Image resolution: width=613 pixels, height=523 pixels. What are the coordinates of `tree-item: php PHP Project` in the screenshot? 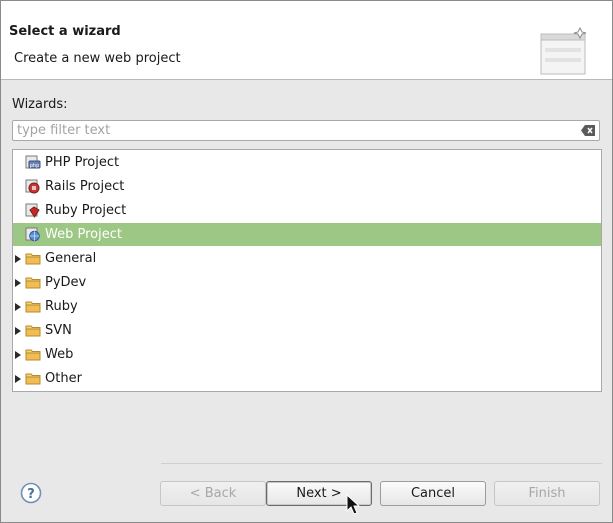 It's located at (307, 162).